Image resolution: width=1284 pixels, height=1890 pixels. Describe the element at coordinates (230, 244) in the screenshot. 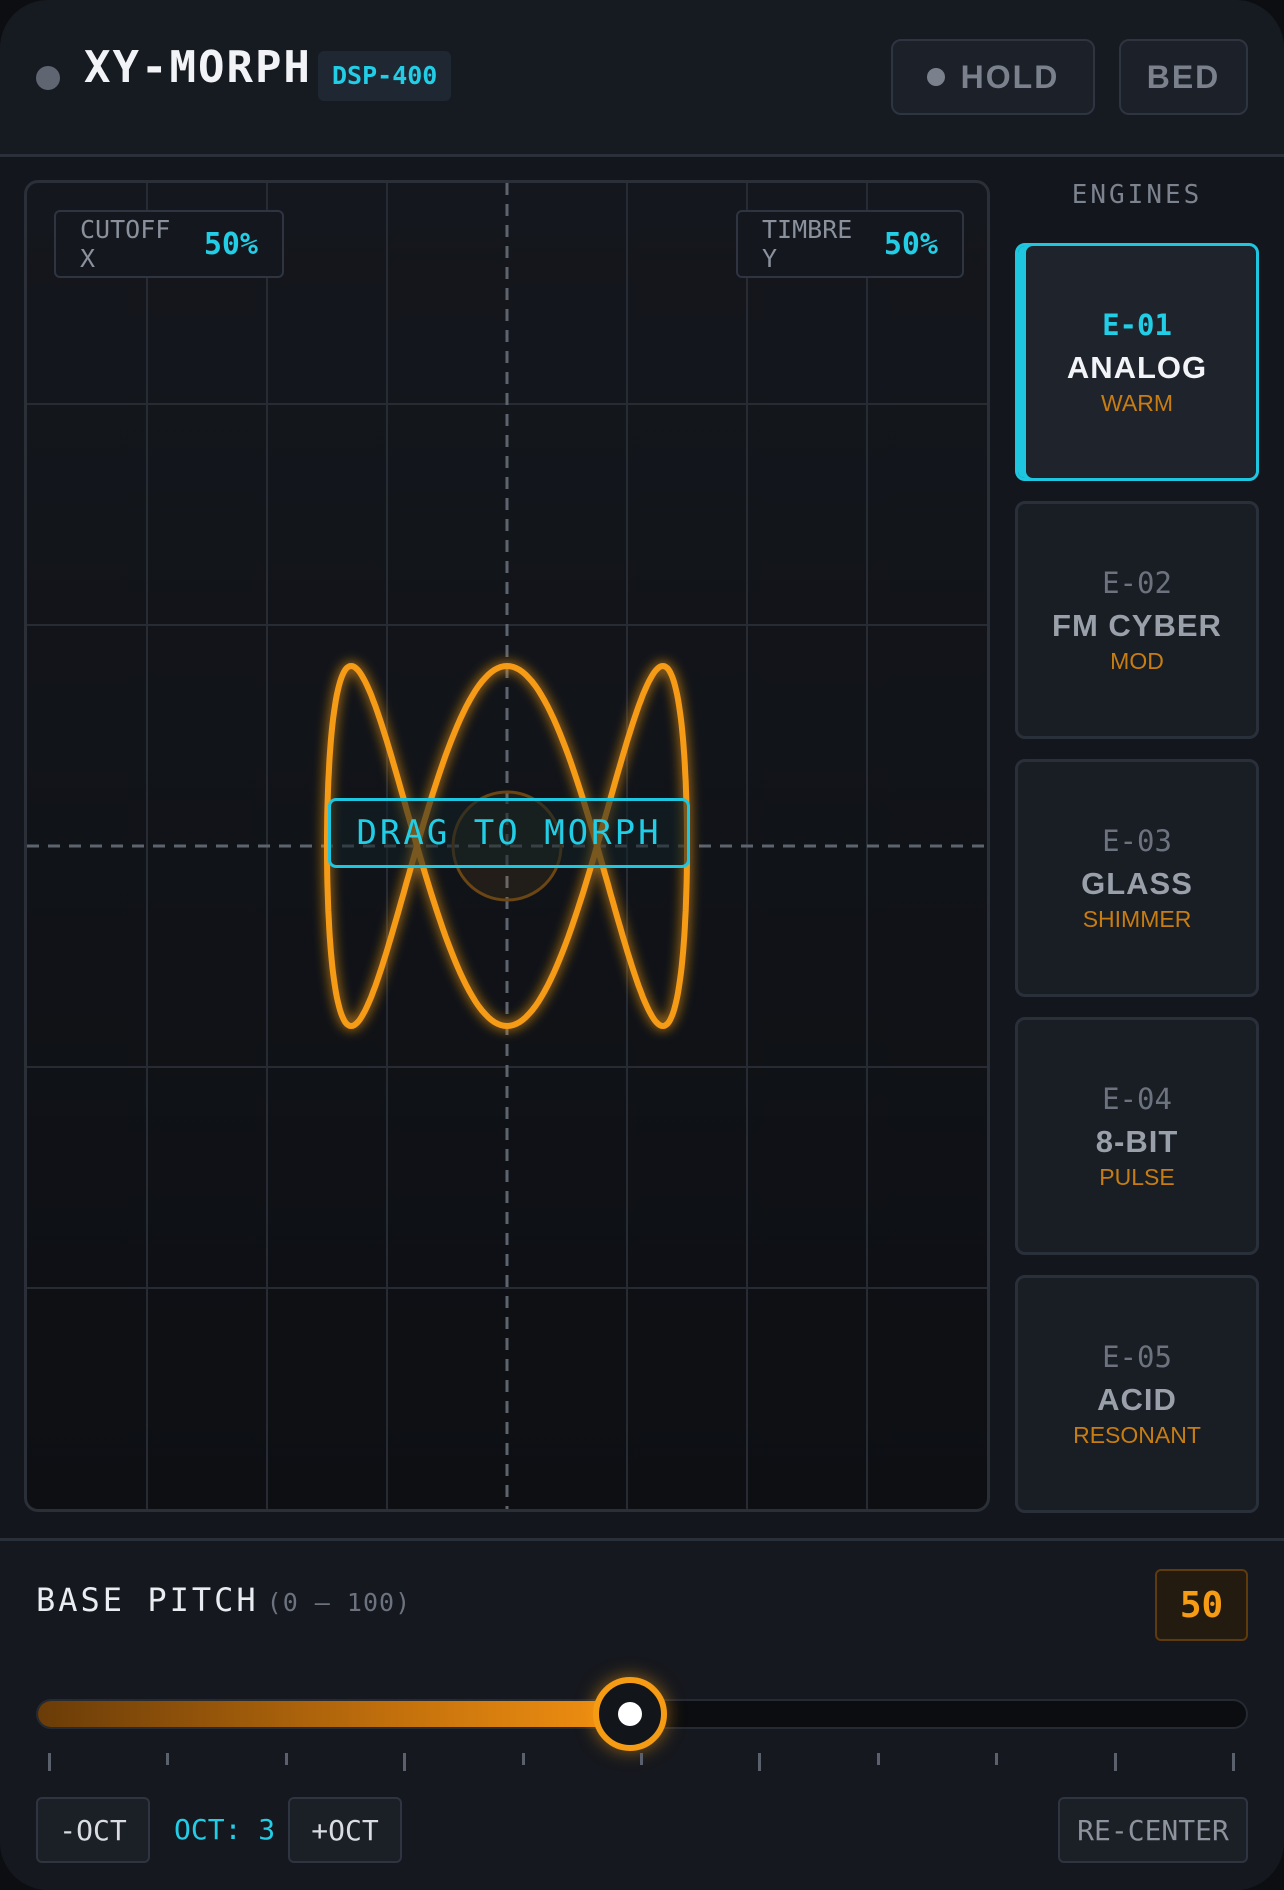

I see `cutoff-x-value: 50%` at that location.